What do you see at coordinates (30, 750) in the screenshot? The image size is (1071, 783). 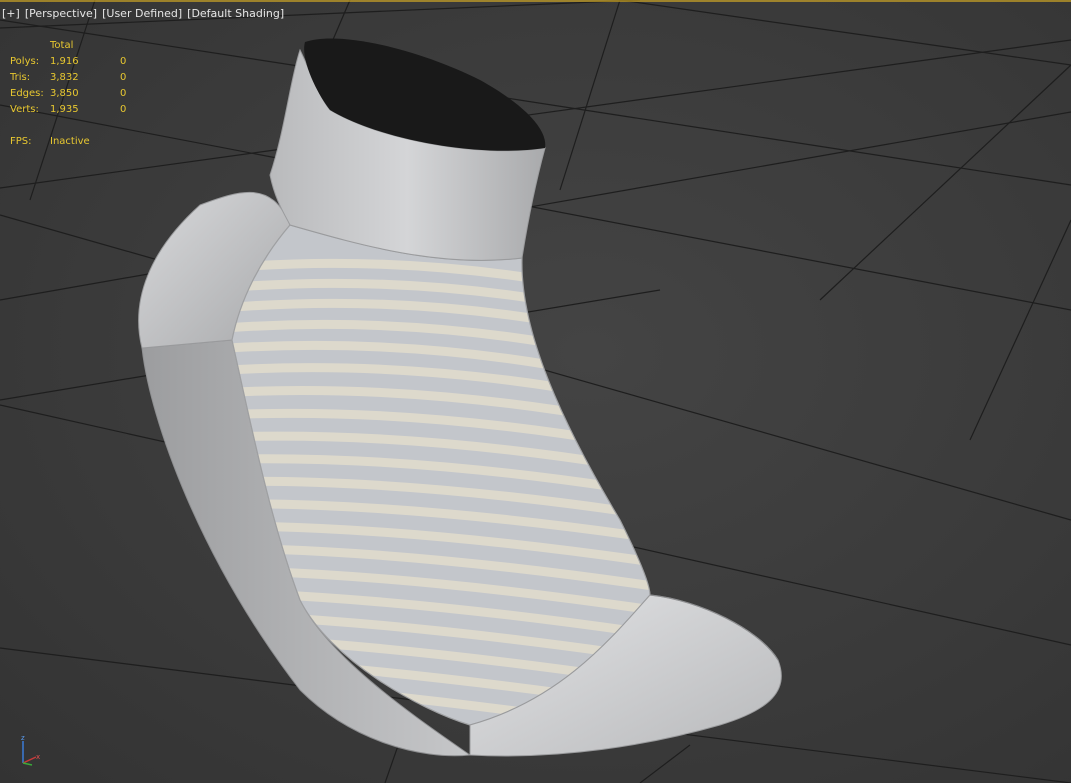 I see `axis-gizmo-icon: z x` at bounding box center [30, 750].